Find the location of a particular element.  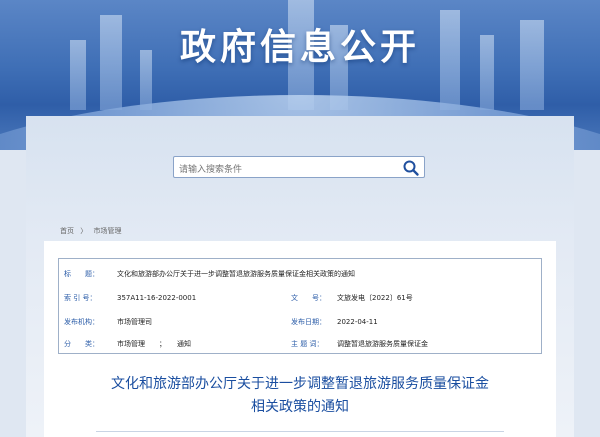

meta-category-label: 分 类： is located at coordinates (81, 344).